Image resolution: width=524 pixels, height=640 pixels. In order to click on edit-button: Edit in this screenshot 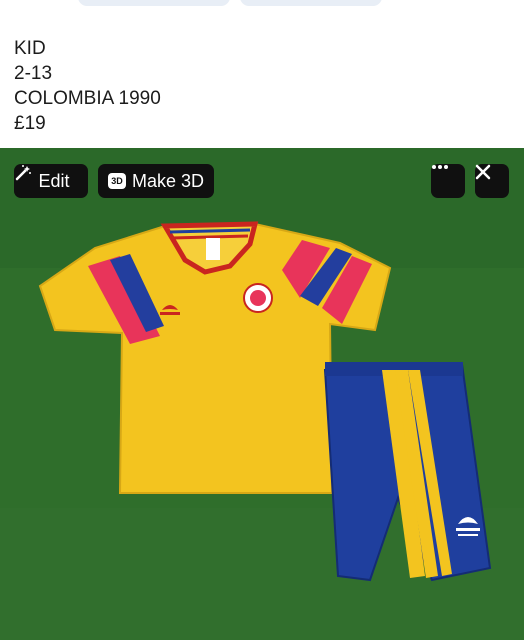, I will do `click(51, 181)`.